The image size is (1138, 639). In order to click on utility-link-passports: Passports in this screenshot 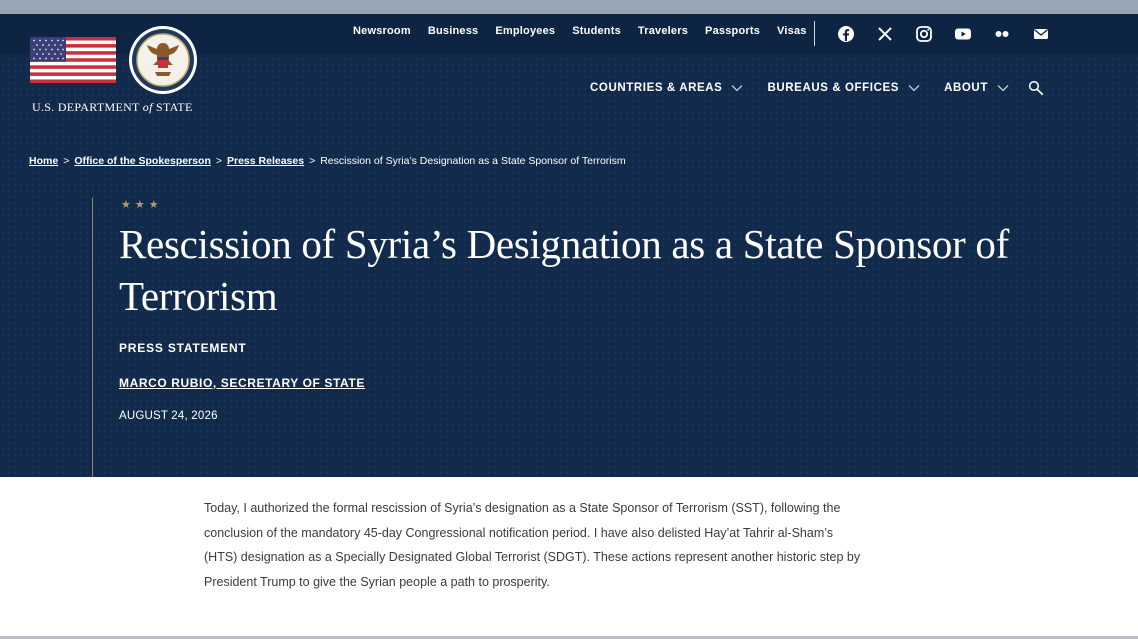, I will do `click(732, 31)`.